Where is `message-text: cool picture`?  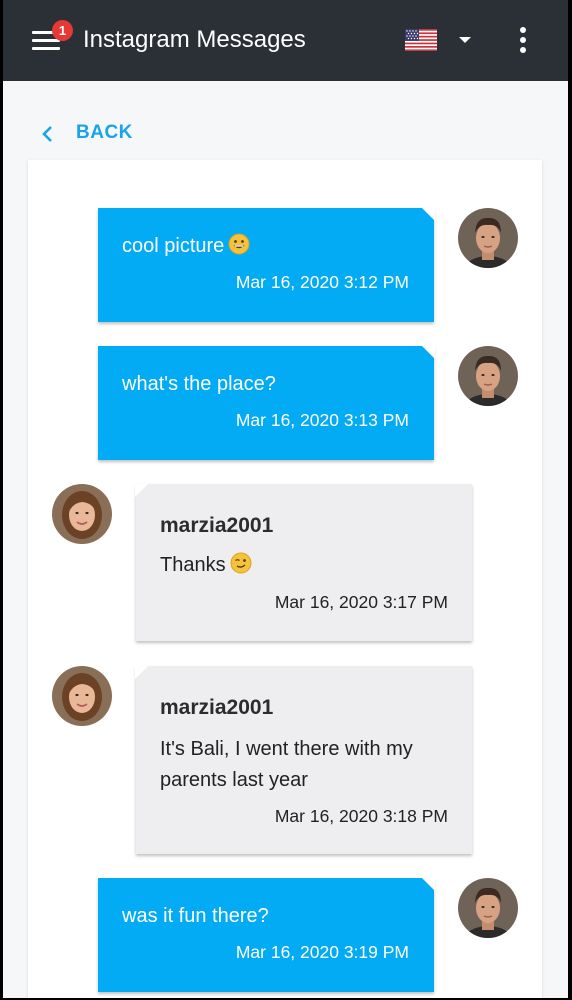 message-text: cool picture is located at coordinates (186, 248).